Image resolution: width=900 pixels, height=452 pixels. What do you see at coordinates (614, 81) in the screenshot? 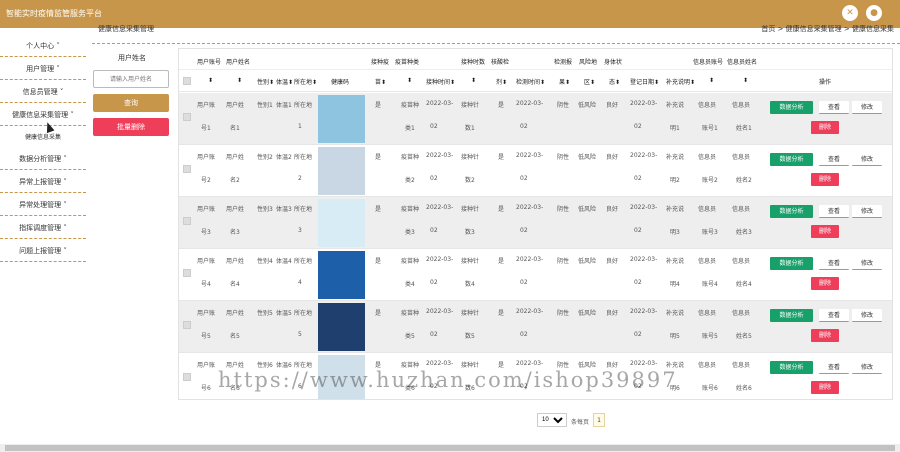
I see `th-state: 态⬍` at bounding box center [614, 81].